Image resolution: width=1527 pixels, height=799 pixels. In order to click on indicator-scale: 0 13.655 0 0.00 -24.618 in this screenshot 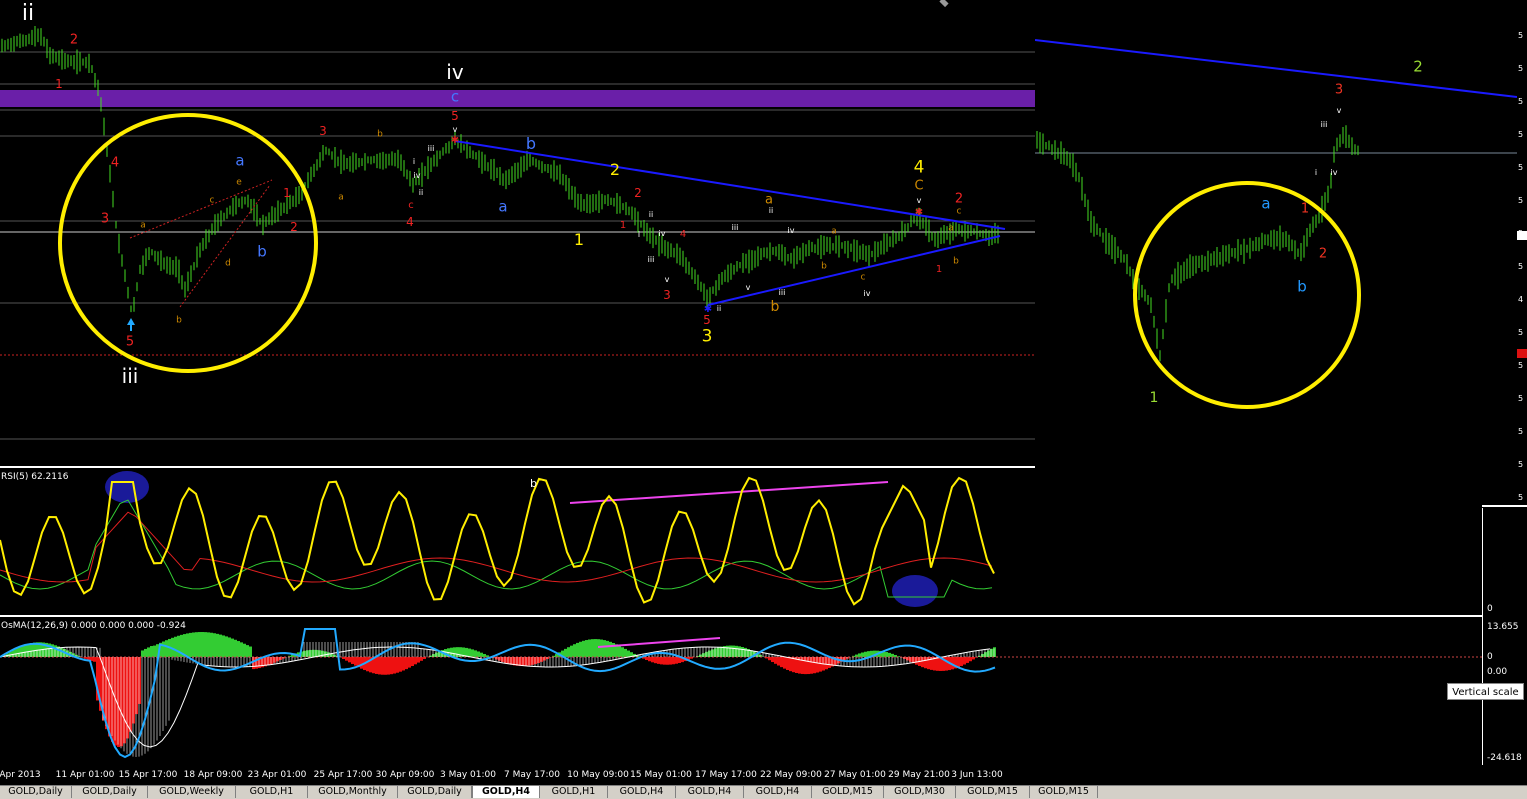, I will do `click(1504, 636)`.